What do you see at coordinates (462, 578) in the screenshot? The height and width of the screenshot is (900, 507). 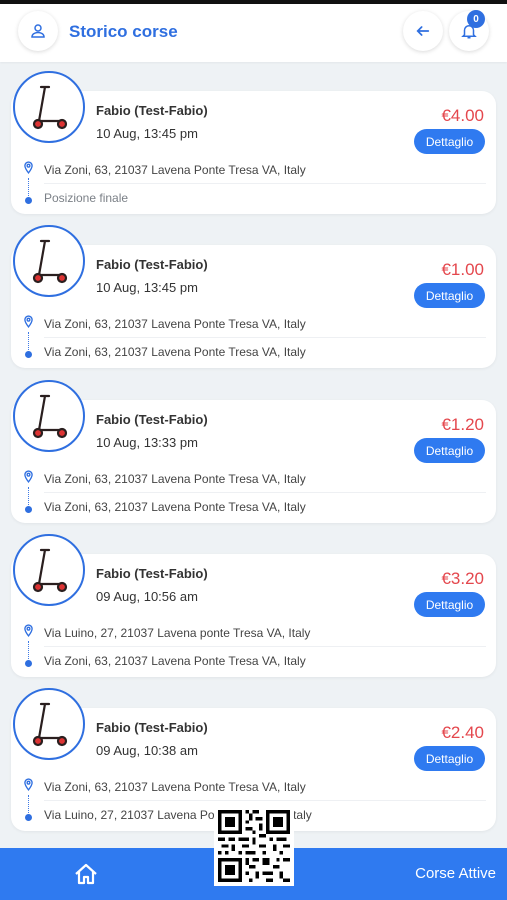 I see `ride-price: €3.20` at bounding box center [462, 578].